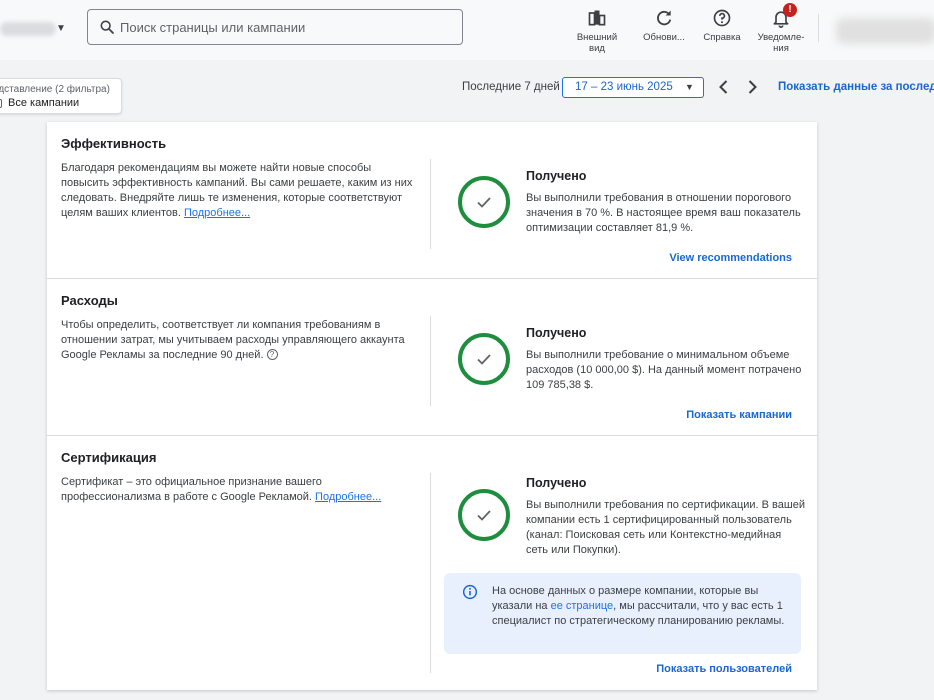 The height and width of the screenshot is (700, 934). I want to click on notifications-label-line2: ния, so click(781, 48).